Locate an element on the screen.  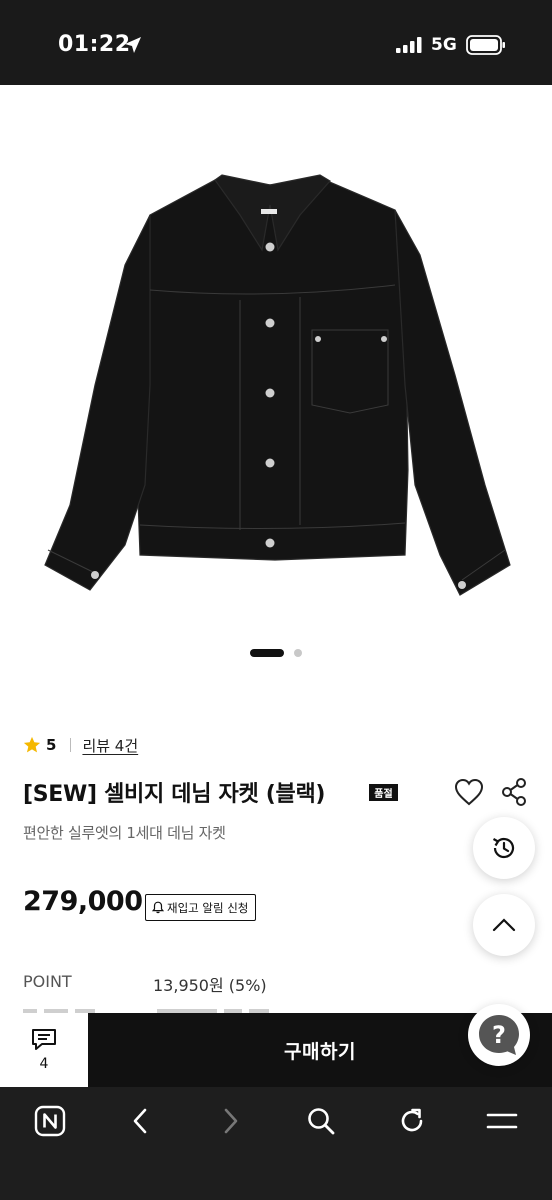
status-time: 01:22 is located at coordinates (94, 44).